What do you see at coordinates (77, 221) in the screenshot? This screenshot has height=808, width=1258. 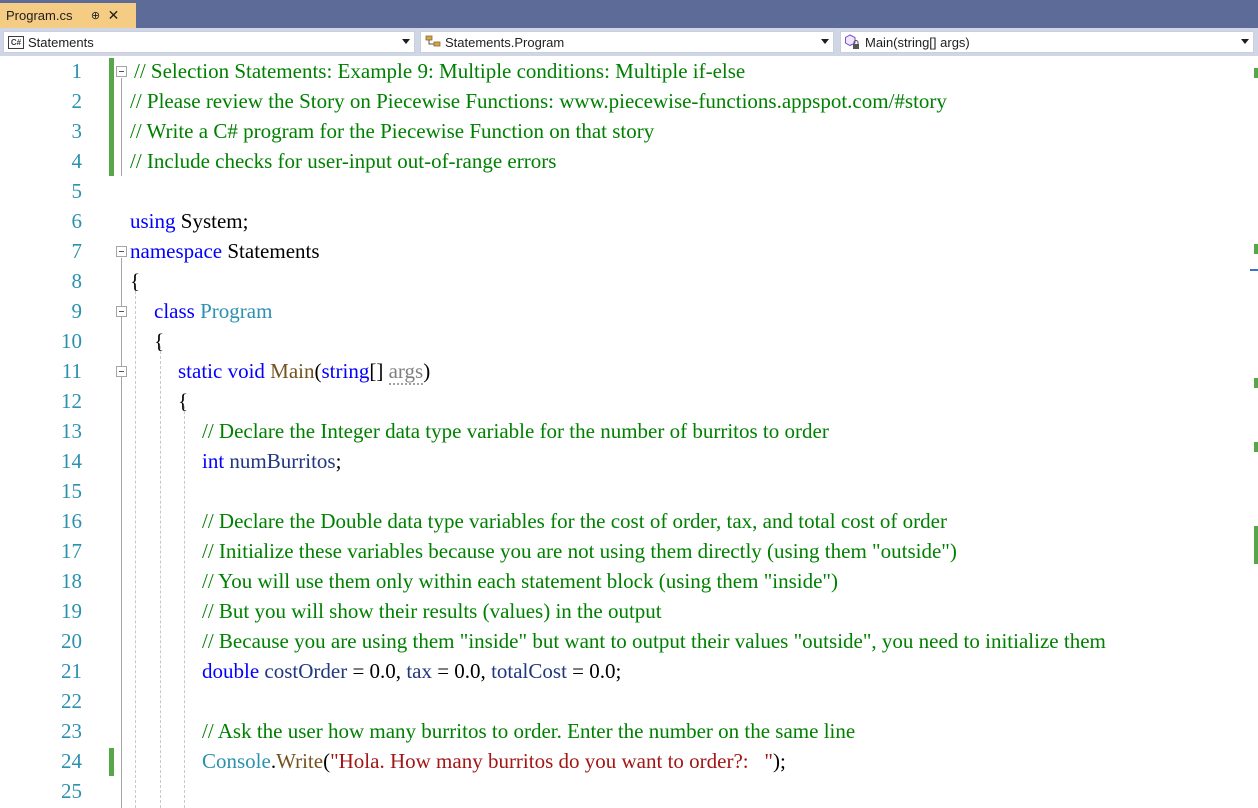 I see `line-number: 6` at bounding box center [77, 221].